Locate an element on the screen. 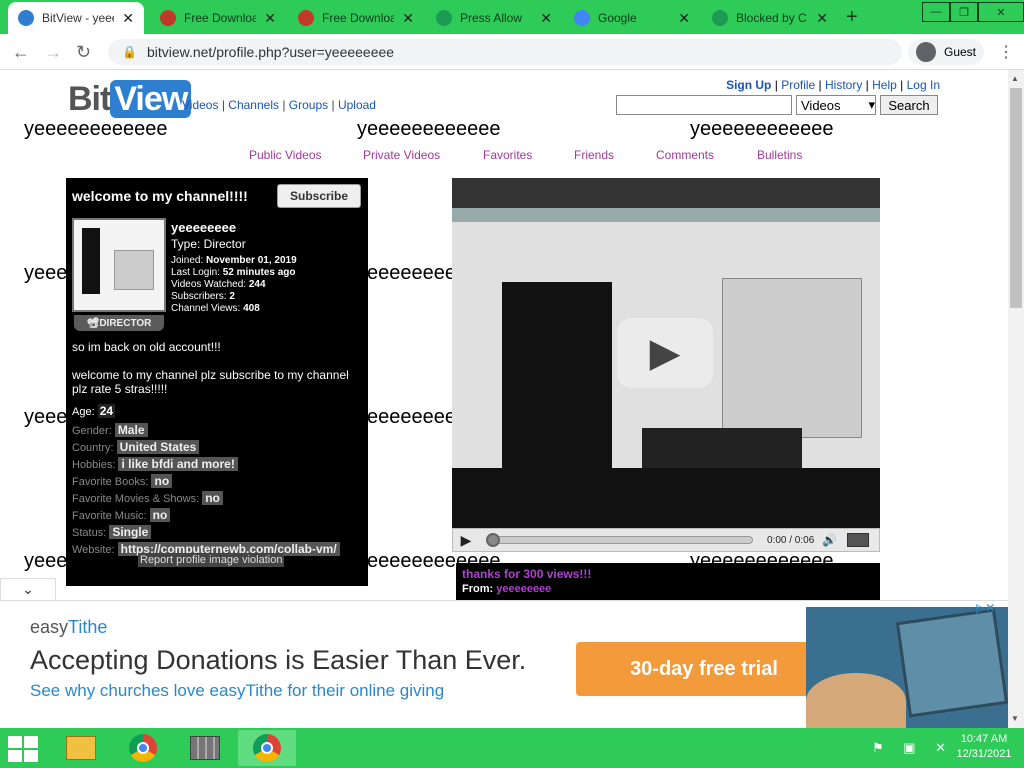 This screenshot has height=768, width=1024. site-logo: Bit View is located at coordinates (130, 99).